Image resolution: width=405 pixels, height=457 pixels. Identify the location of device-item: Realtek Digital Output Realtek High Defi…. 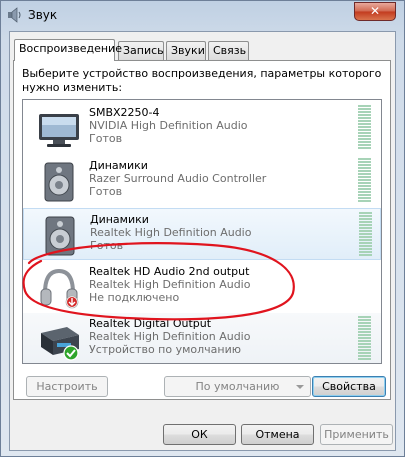
(202, 338).